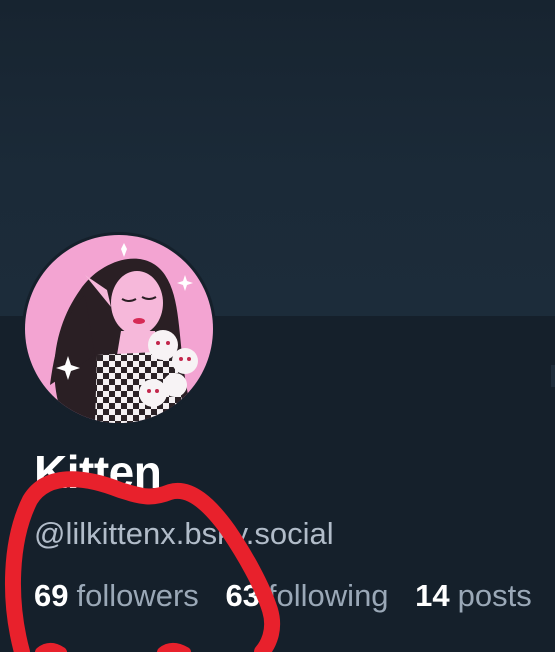  I want to click on followers-count: 69, so click(51, 595).